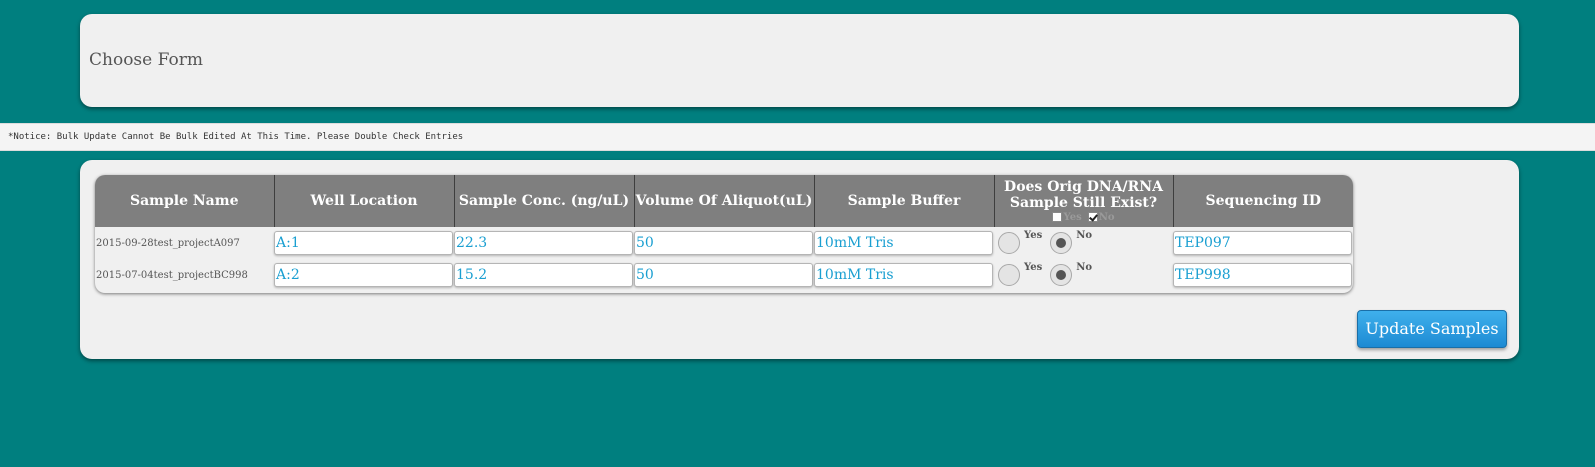 The height and width of the screenshot is (467, 1595). I want to click on header-volume-aliquot: Volume Of Aliquot(uL), so click(724, 201).